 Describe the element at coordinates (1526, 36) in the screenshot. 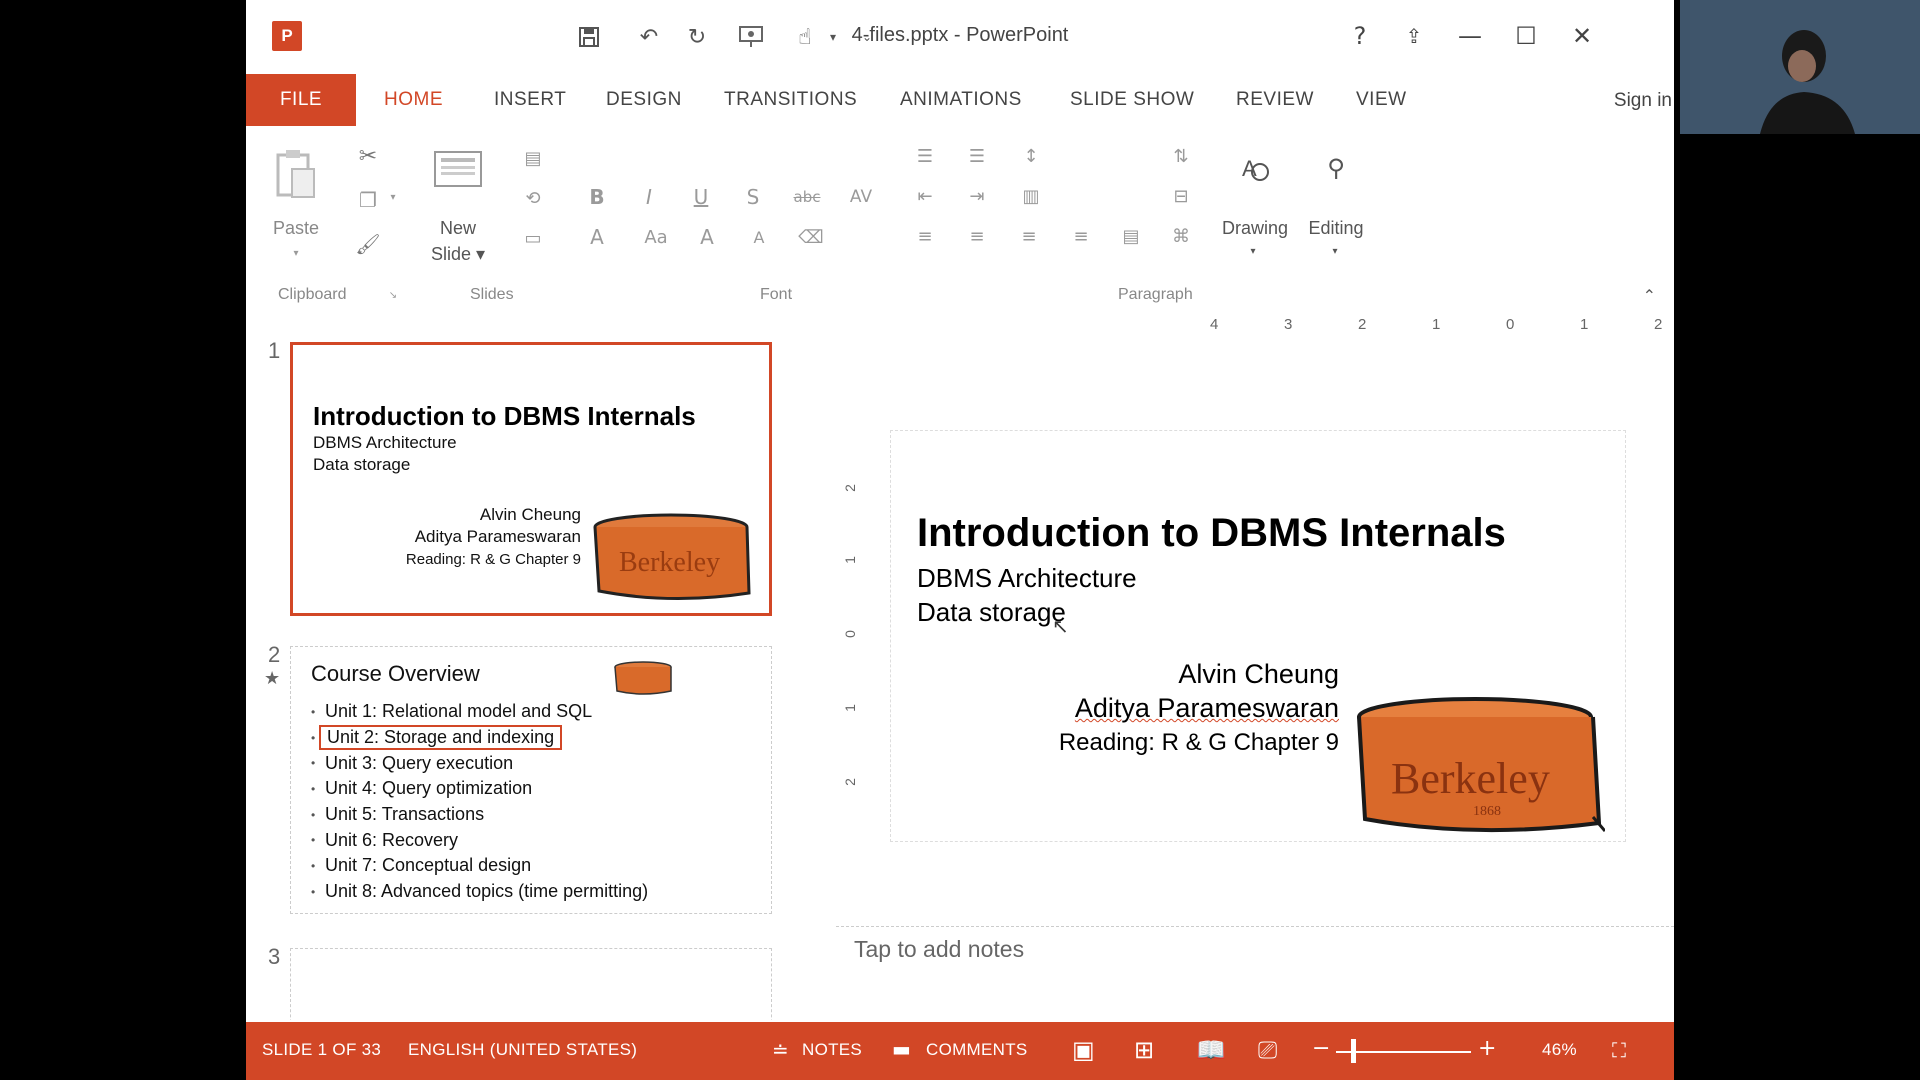

I see `maximize-button: ☐` at that location.